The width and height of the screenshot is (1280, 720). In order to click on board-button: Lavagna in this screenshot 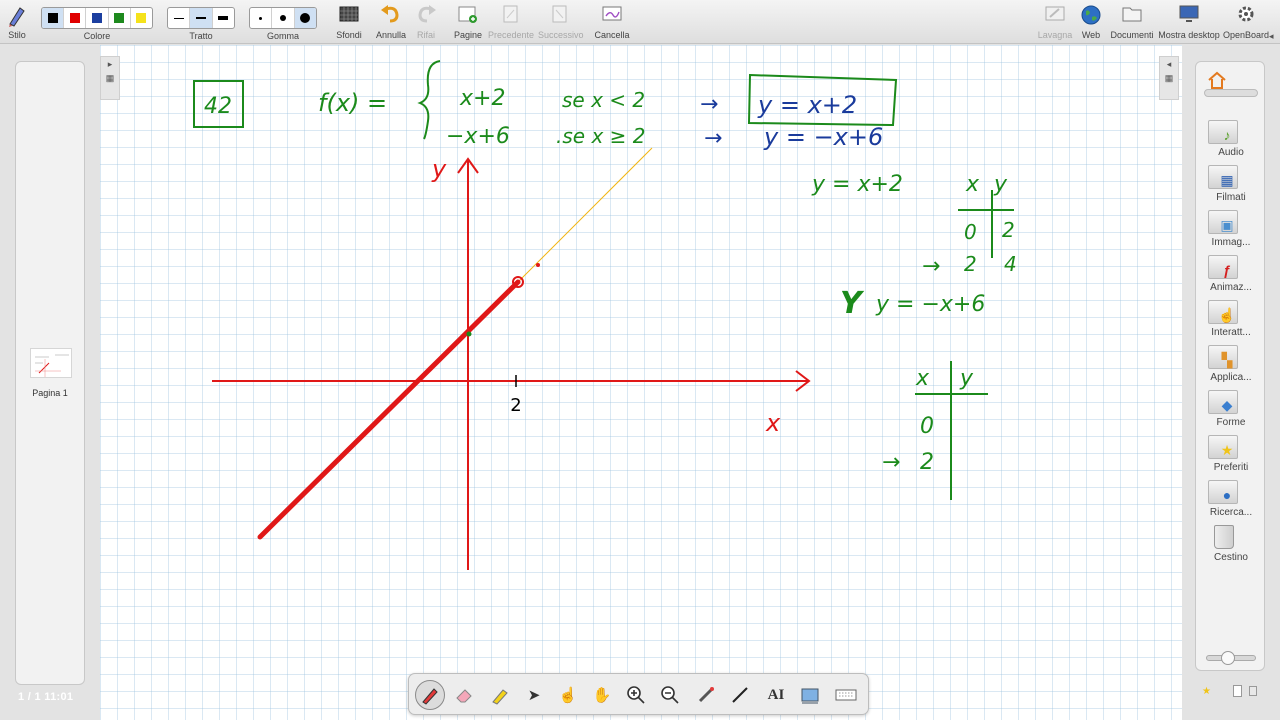, I will do `click(1055, 22)`.